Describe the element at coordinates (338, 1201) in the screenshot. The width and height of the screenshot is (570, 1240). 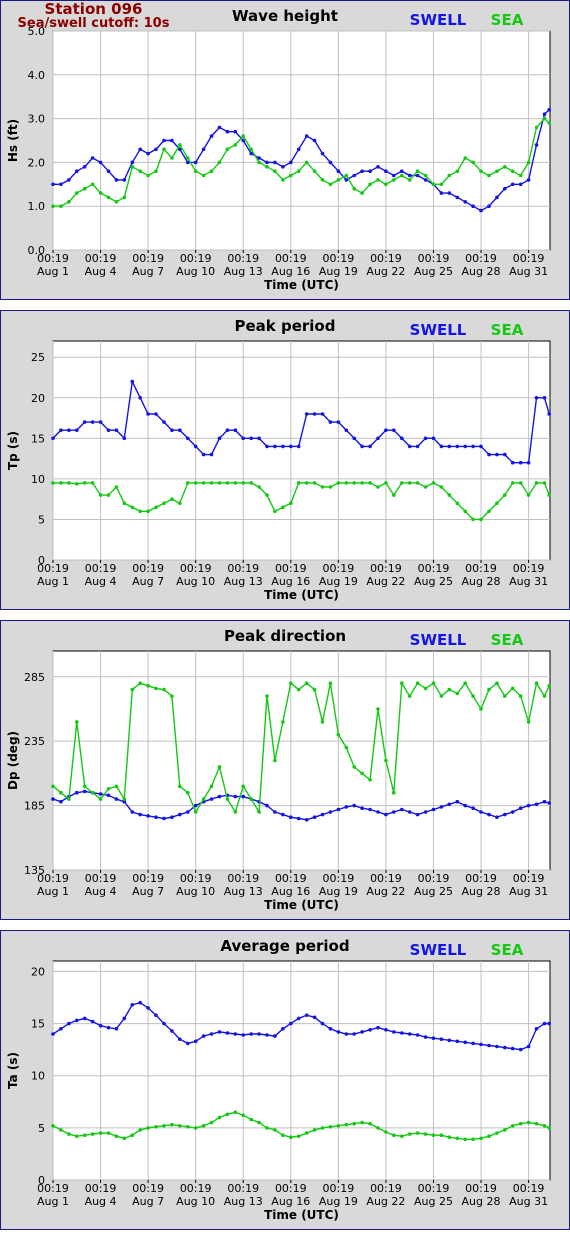
I see `x-tick-date: Aug 19` at that location.